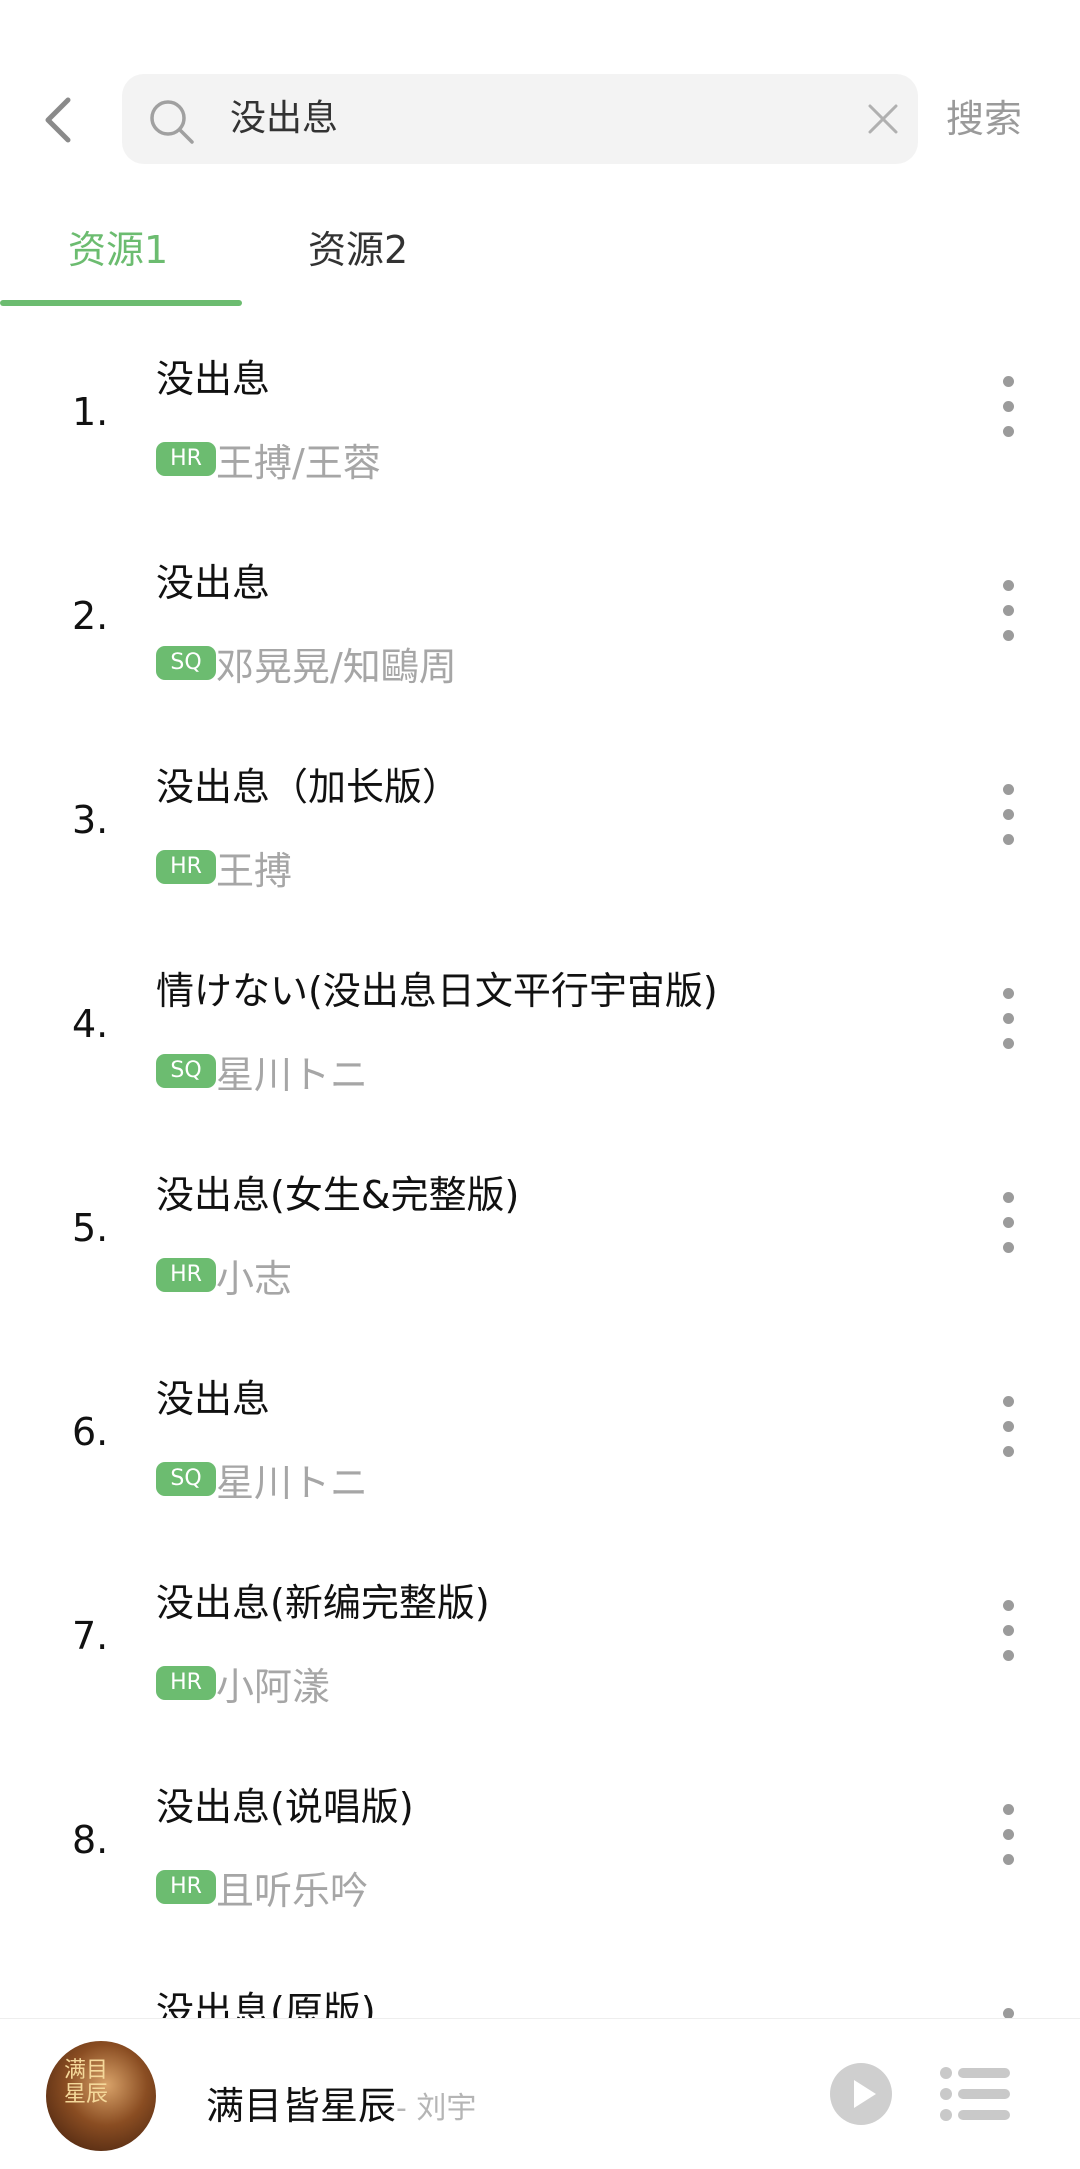 The image size is (1080, 2169). I want to click on song-row: 3. 没出息（加长版） HR 王搏, so click(540, 820).